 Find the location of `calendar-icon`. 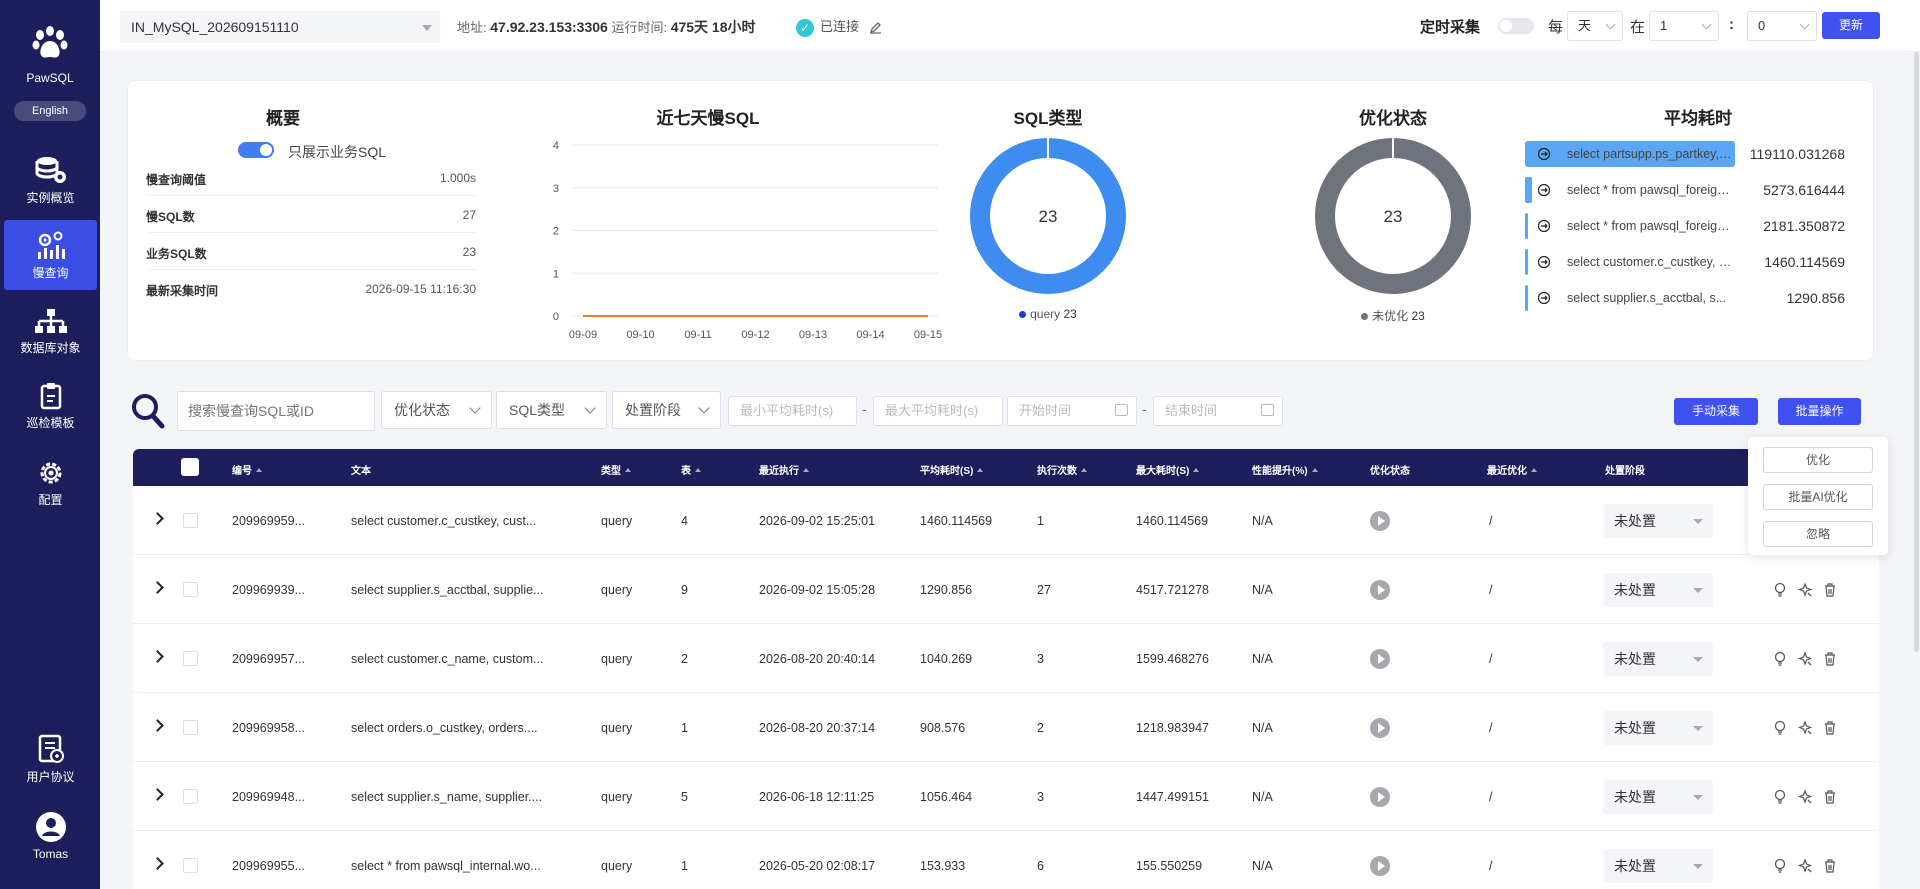

calendar-icon is located at coordinates (1121, 410).